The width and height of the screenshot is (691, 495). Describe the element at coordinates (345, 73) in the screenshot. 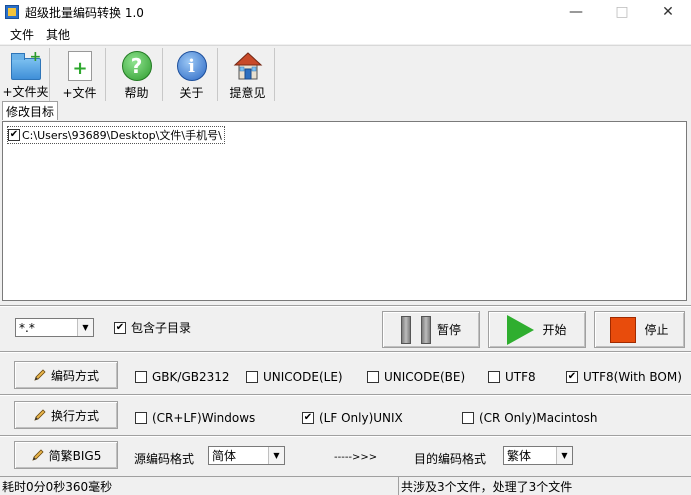

I see `toolbar: +文件夹 +文件 ? 帮助 i 关于 提意见` at that location.